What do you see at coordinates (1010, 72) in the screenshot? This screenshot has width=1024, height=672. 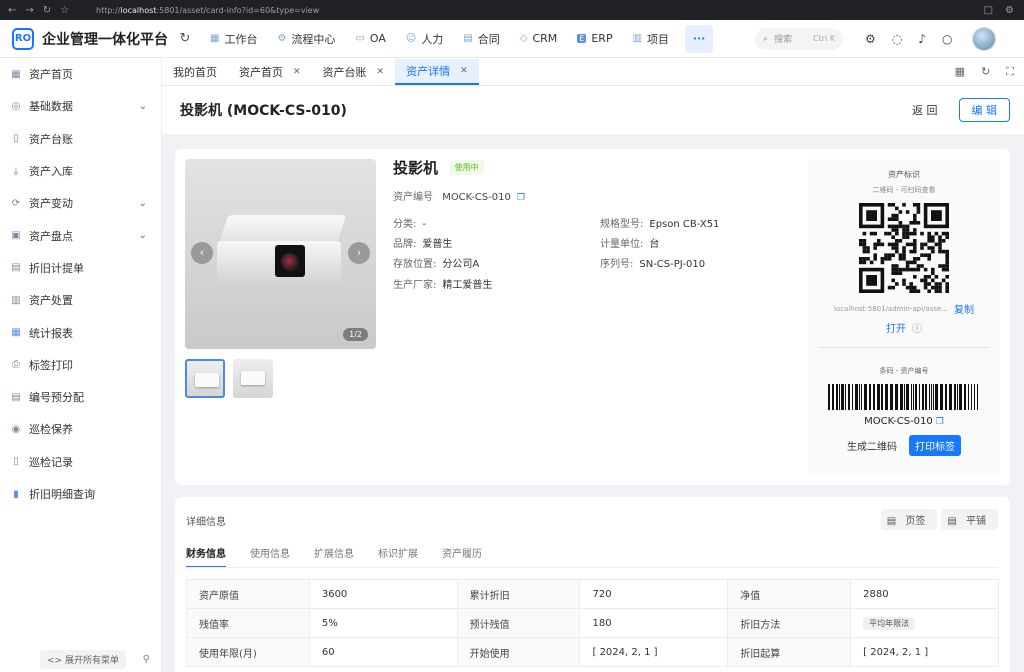 I see `fullscreen-icon: ⛶` at bounding box center [1010, 72].